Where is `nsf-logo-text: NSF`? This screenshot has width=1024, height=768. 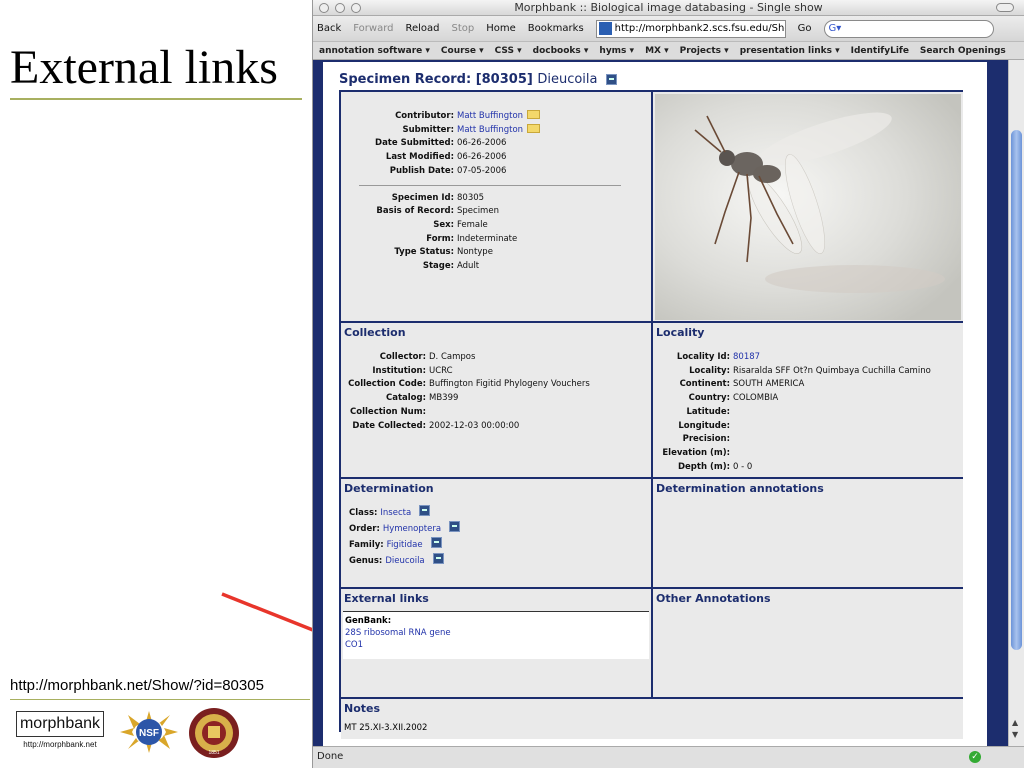 nsf-logo-text: NSF is located at coordinates (149, 733).